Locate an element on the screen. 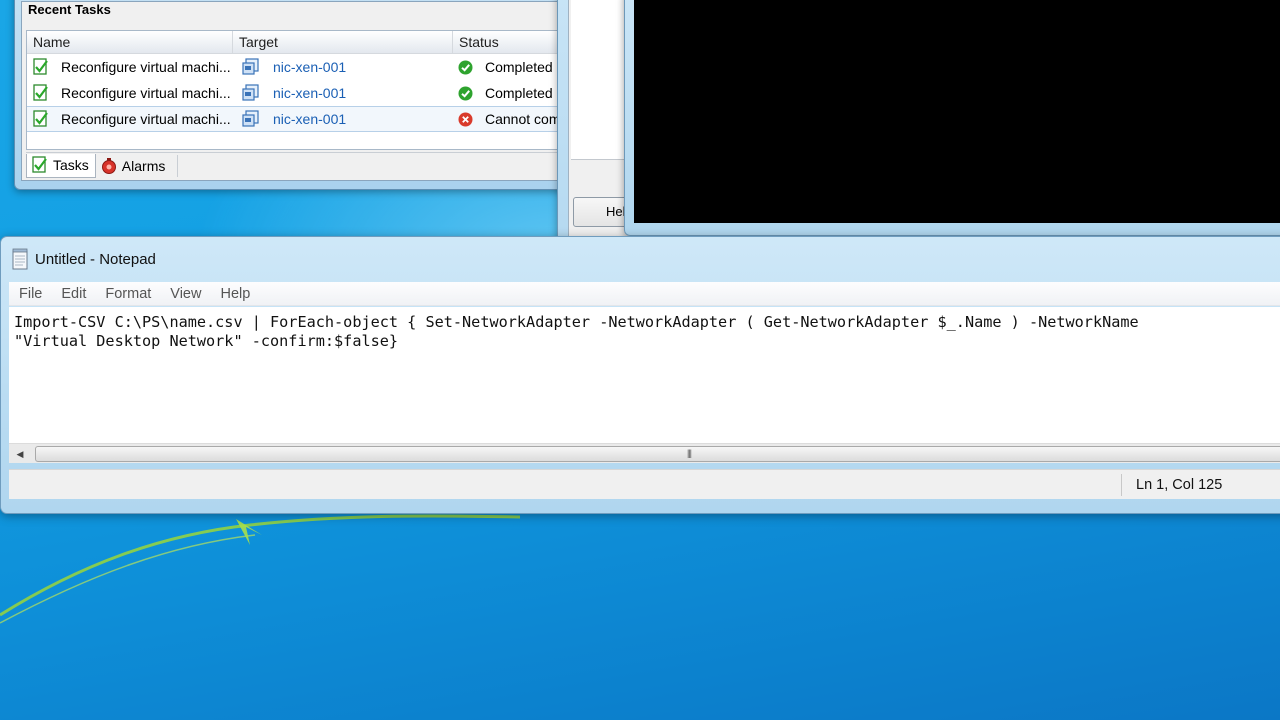 The height and width of the screenshot is (720, 1280). alarm-icon is located at coordinates (108, 165).